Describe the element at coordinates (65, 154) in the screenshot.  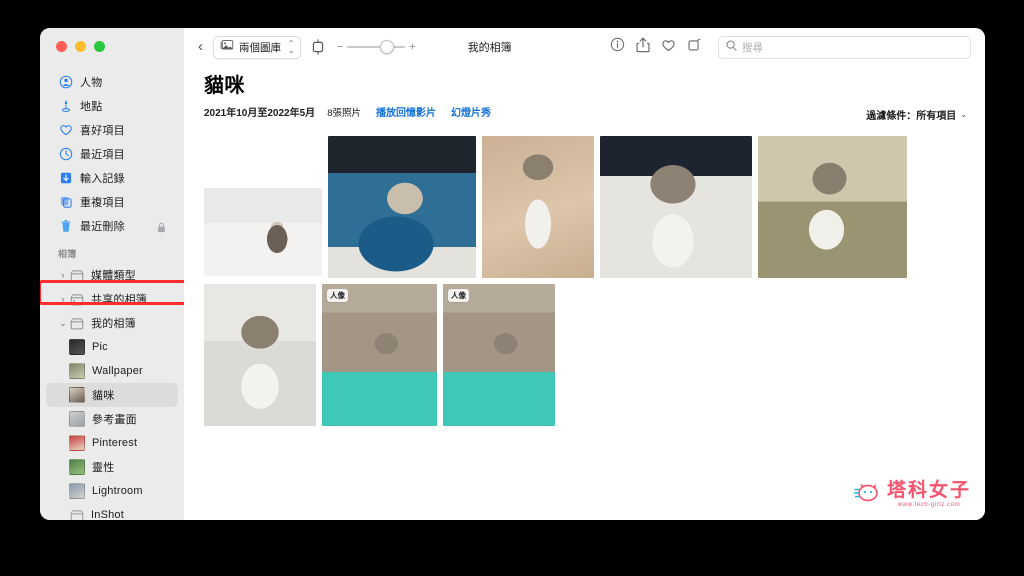
I see `clock-icon` at that location.